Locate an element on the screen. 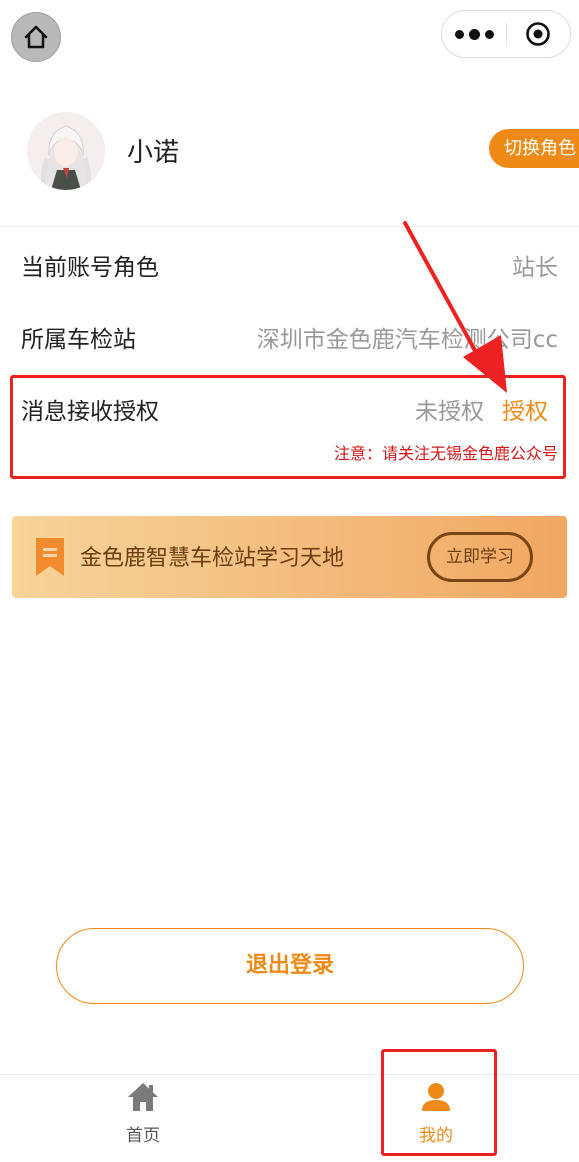 This screenshot has width=579, height=1162. study-now-button: 立即学习 is located at coordinates (480, 557).